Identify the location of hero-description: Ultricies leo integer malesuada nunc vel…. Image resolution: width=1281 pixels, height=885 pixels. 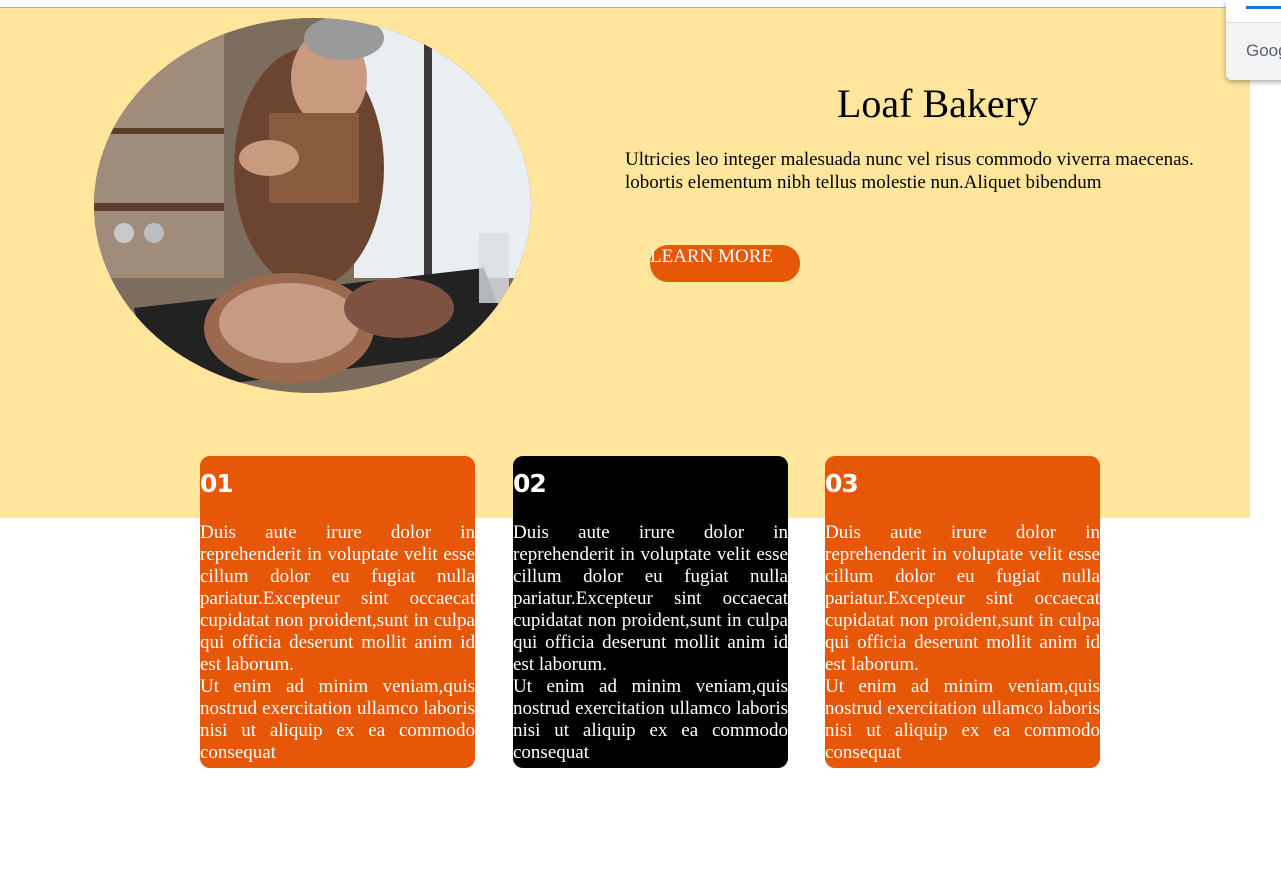
(909, 171).